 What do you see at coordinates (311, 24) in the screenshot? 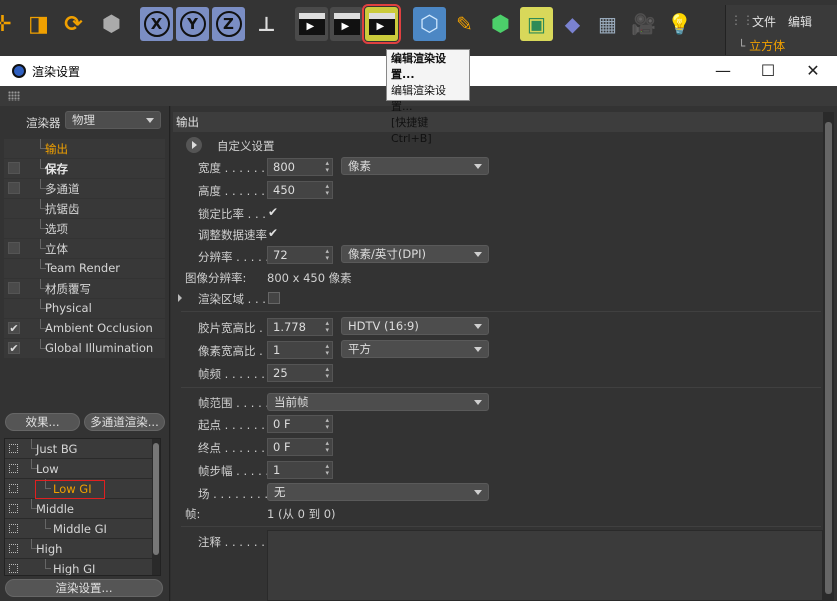
I see `render-view-icon` at bounding box center [311, 24].